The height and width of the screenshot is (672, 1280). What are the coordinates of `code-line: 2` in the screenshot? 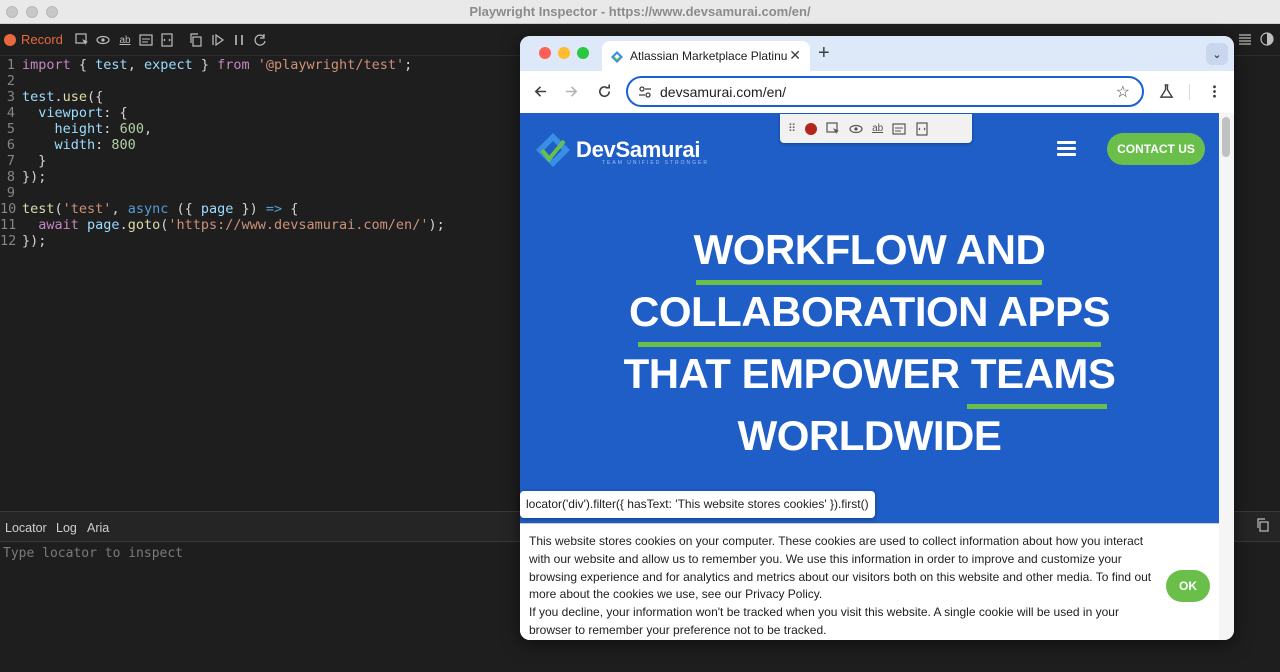 It's located at (10, 81).